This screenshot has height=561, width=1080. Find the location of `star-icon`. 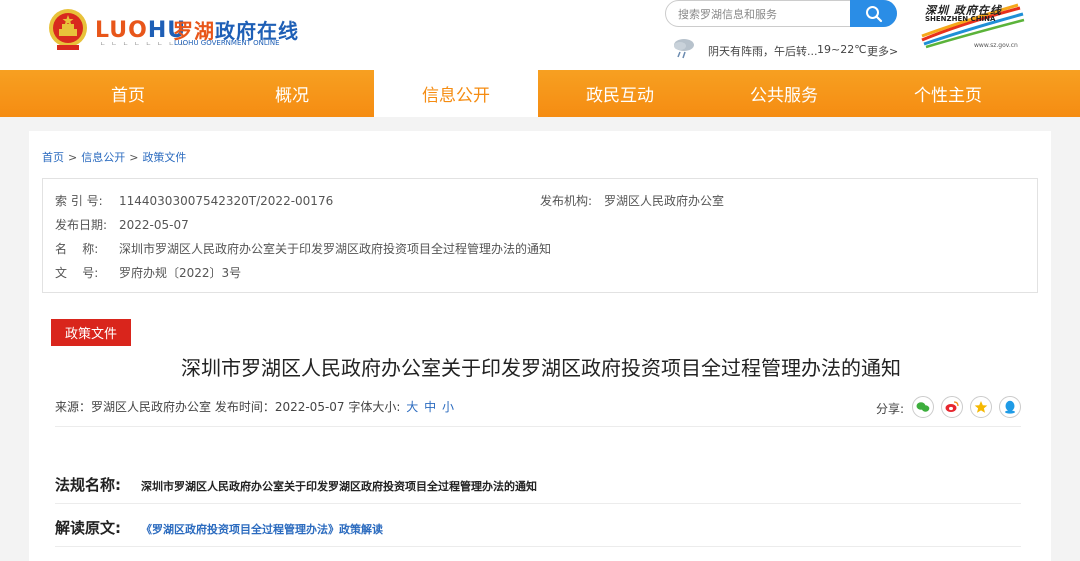

star-icon is located at coordinates (981, 407).